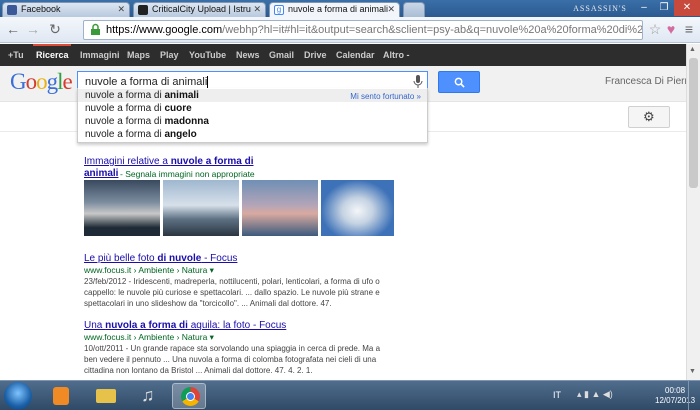 The image size is (700, 410). Describe the element at coordinates (281, 55) in the screenshot. I see `gbar-gmail: Gmail` at that location.